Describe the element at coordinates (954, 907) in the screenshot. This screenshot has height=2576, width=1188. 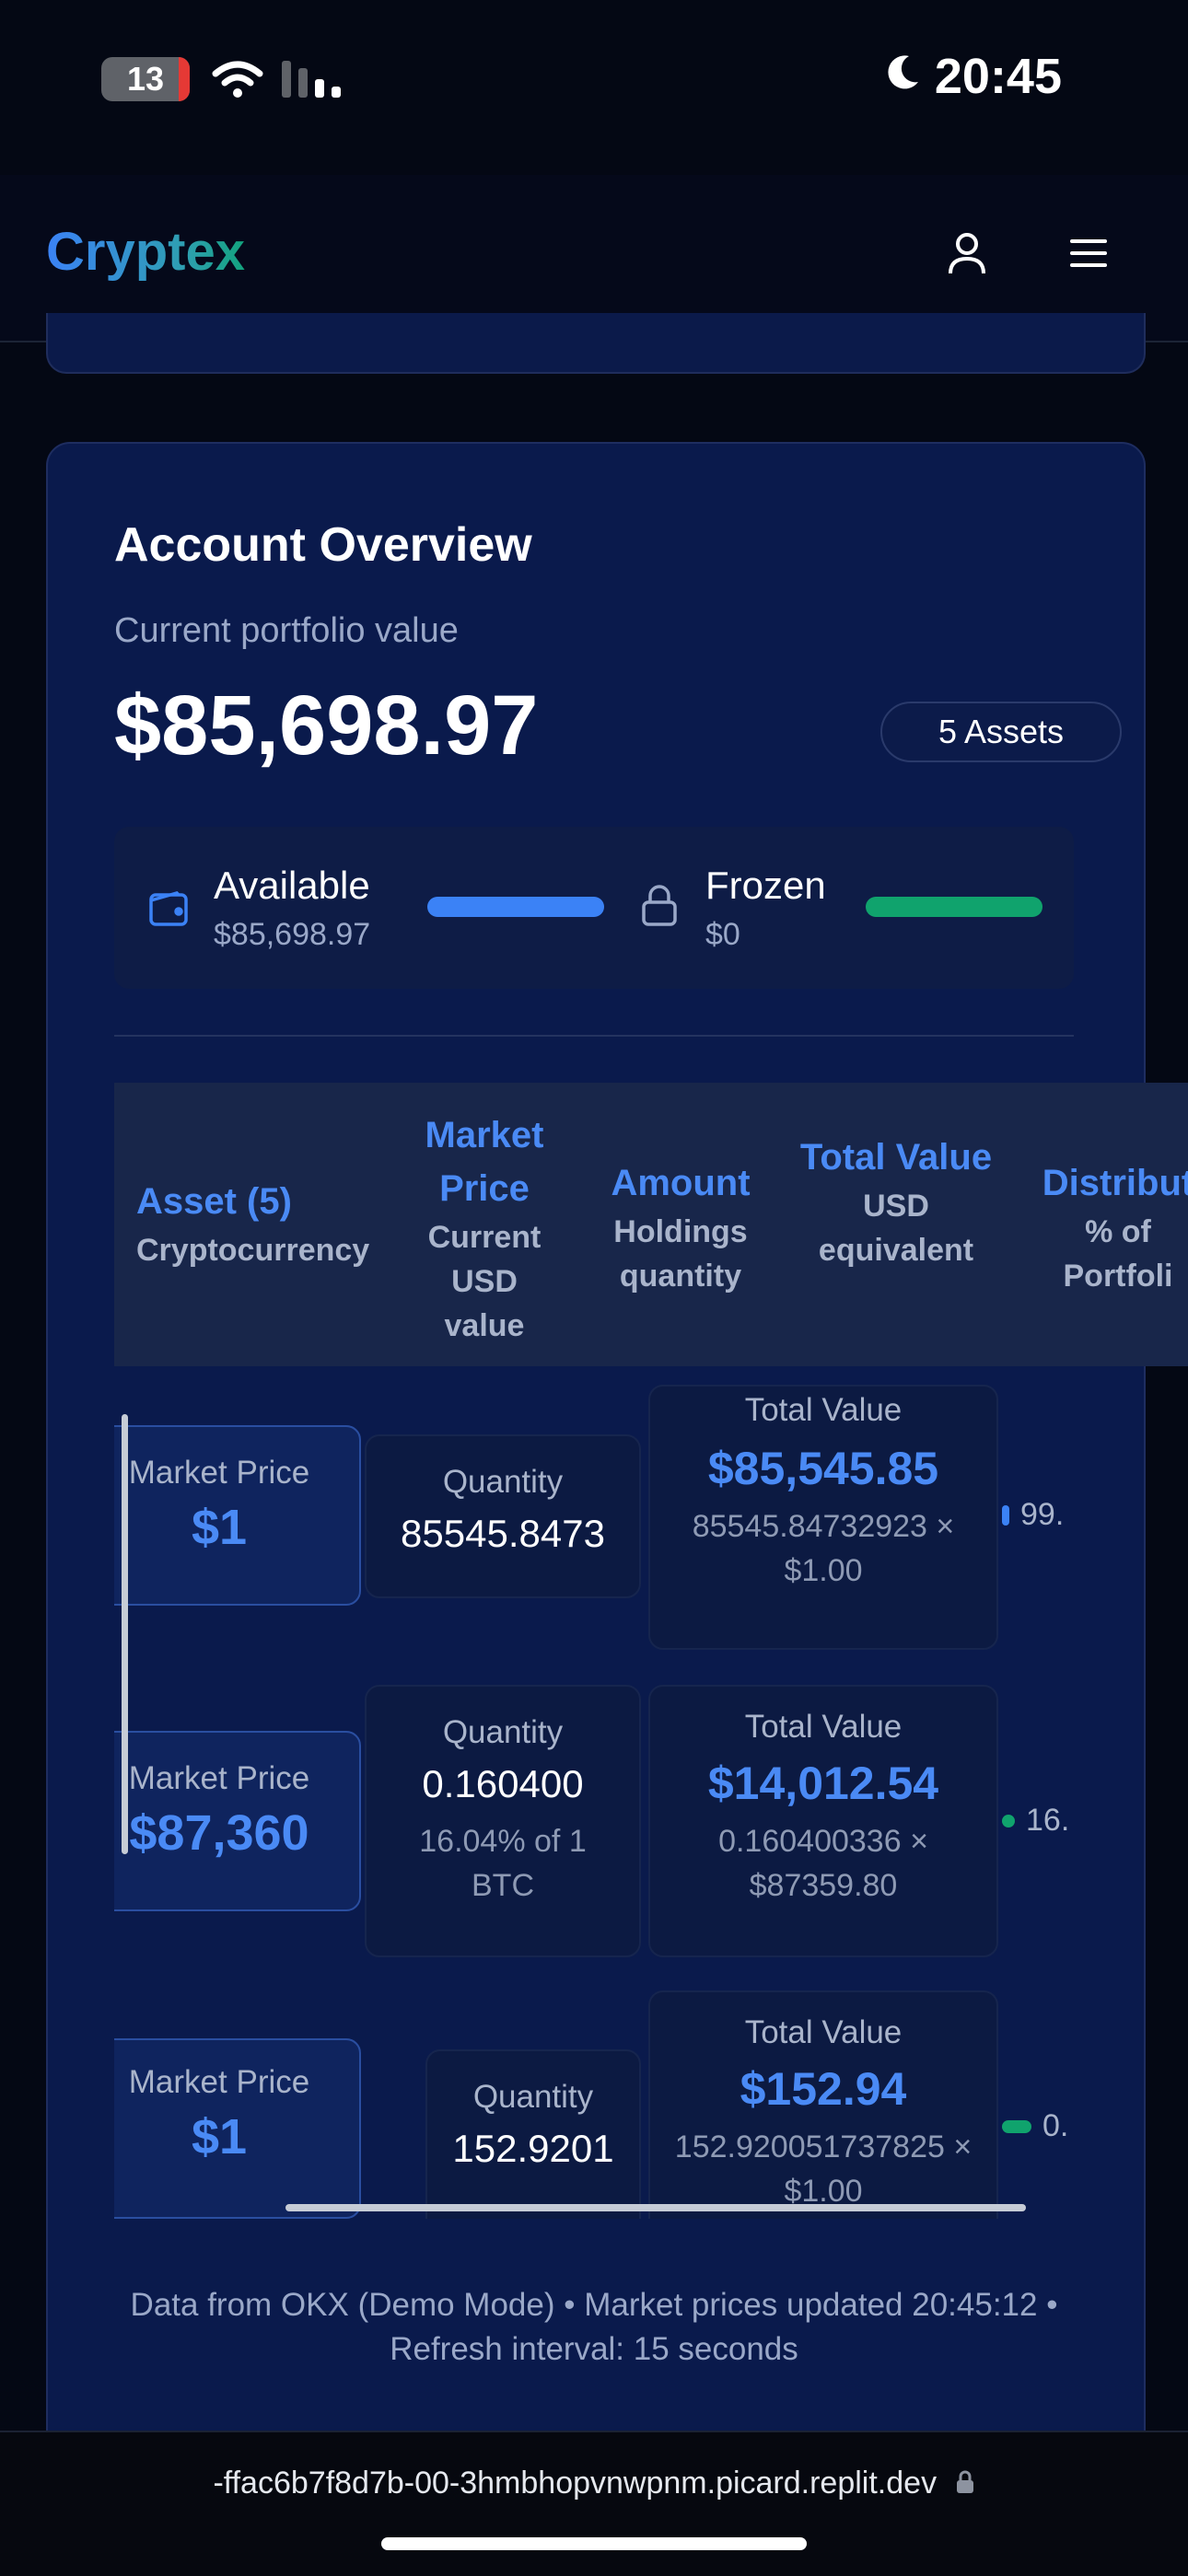
I see `frozen-bar` at that location.